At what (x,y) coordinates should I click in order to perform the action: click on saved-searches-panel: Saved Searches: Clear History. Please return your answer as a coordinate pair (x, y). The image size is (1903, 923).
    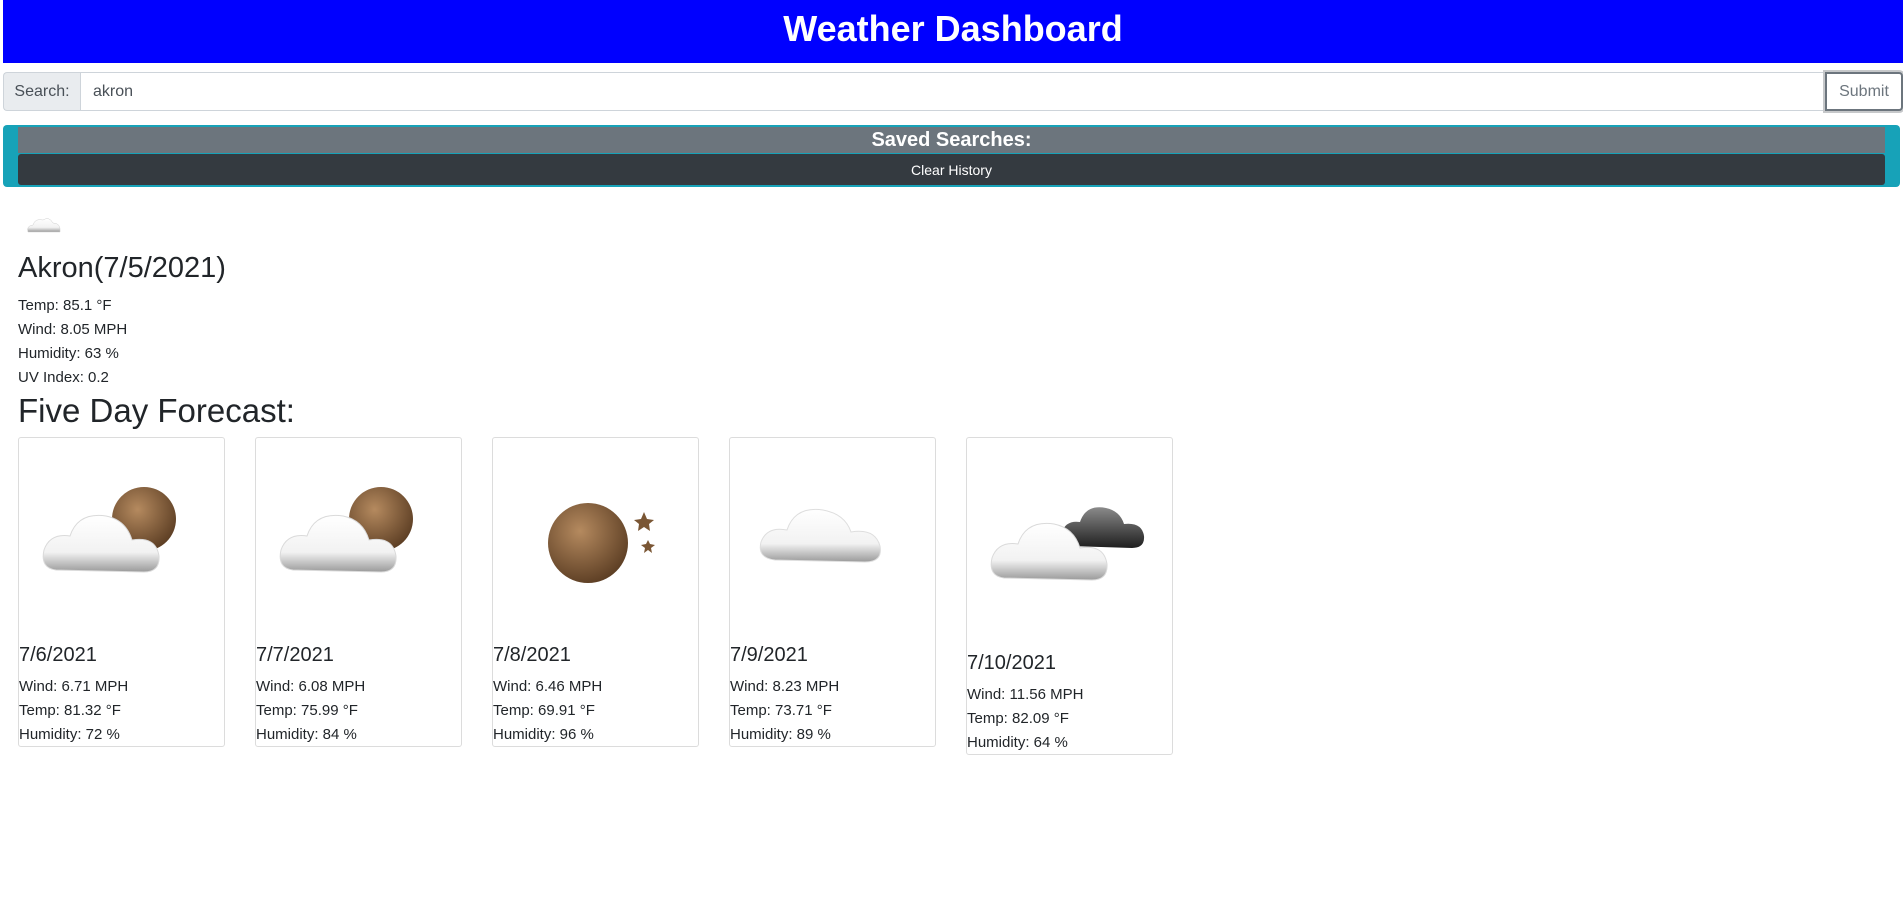
    Looking at the image, I should click on (951, 156).